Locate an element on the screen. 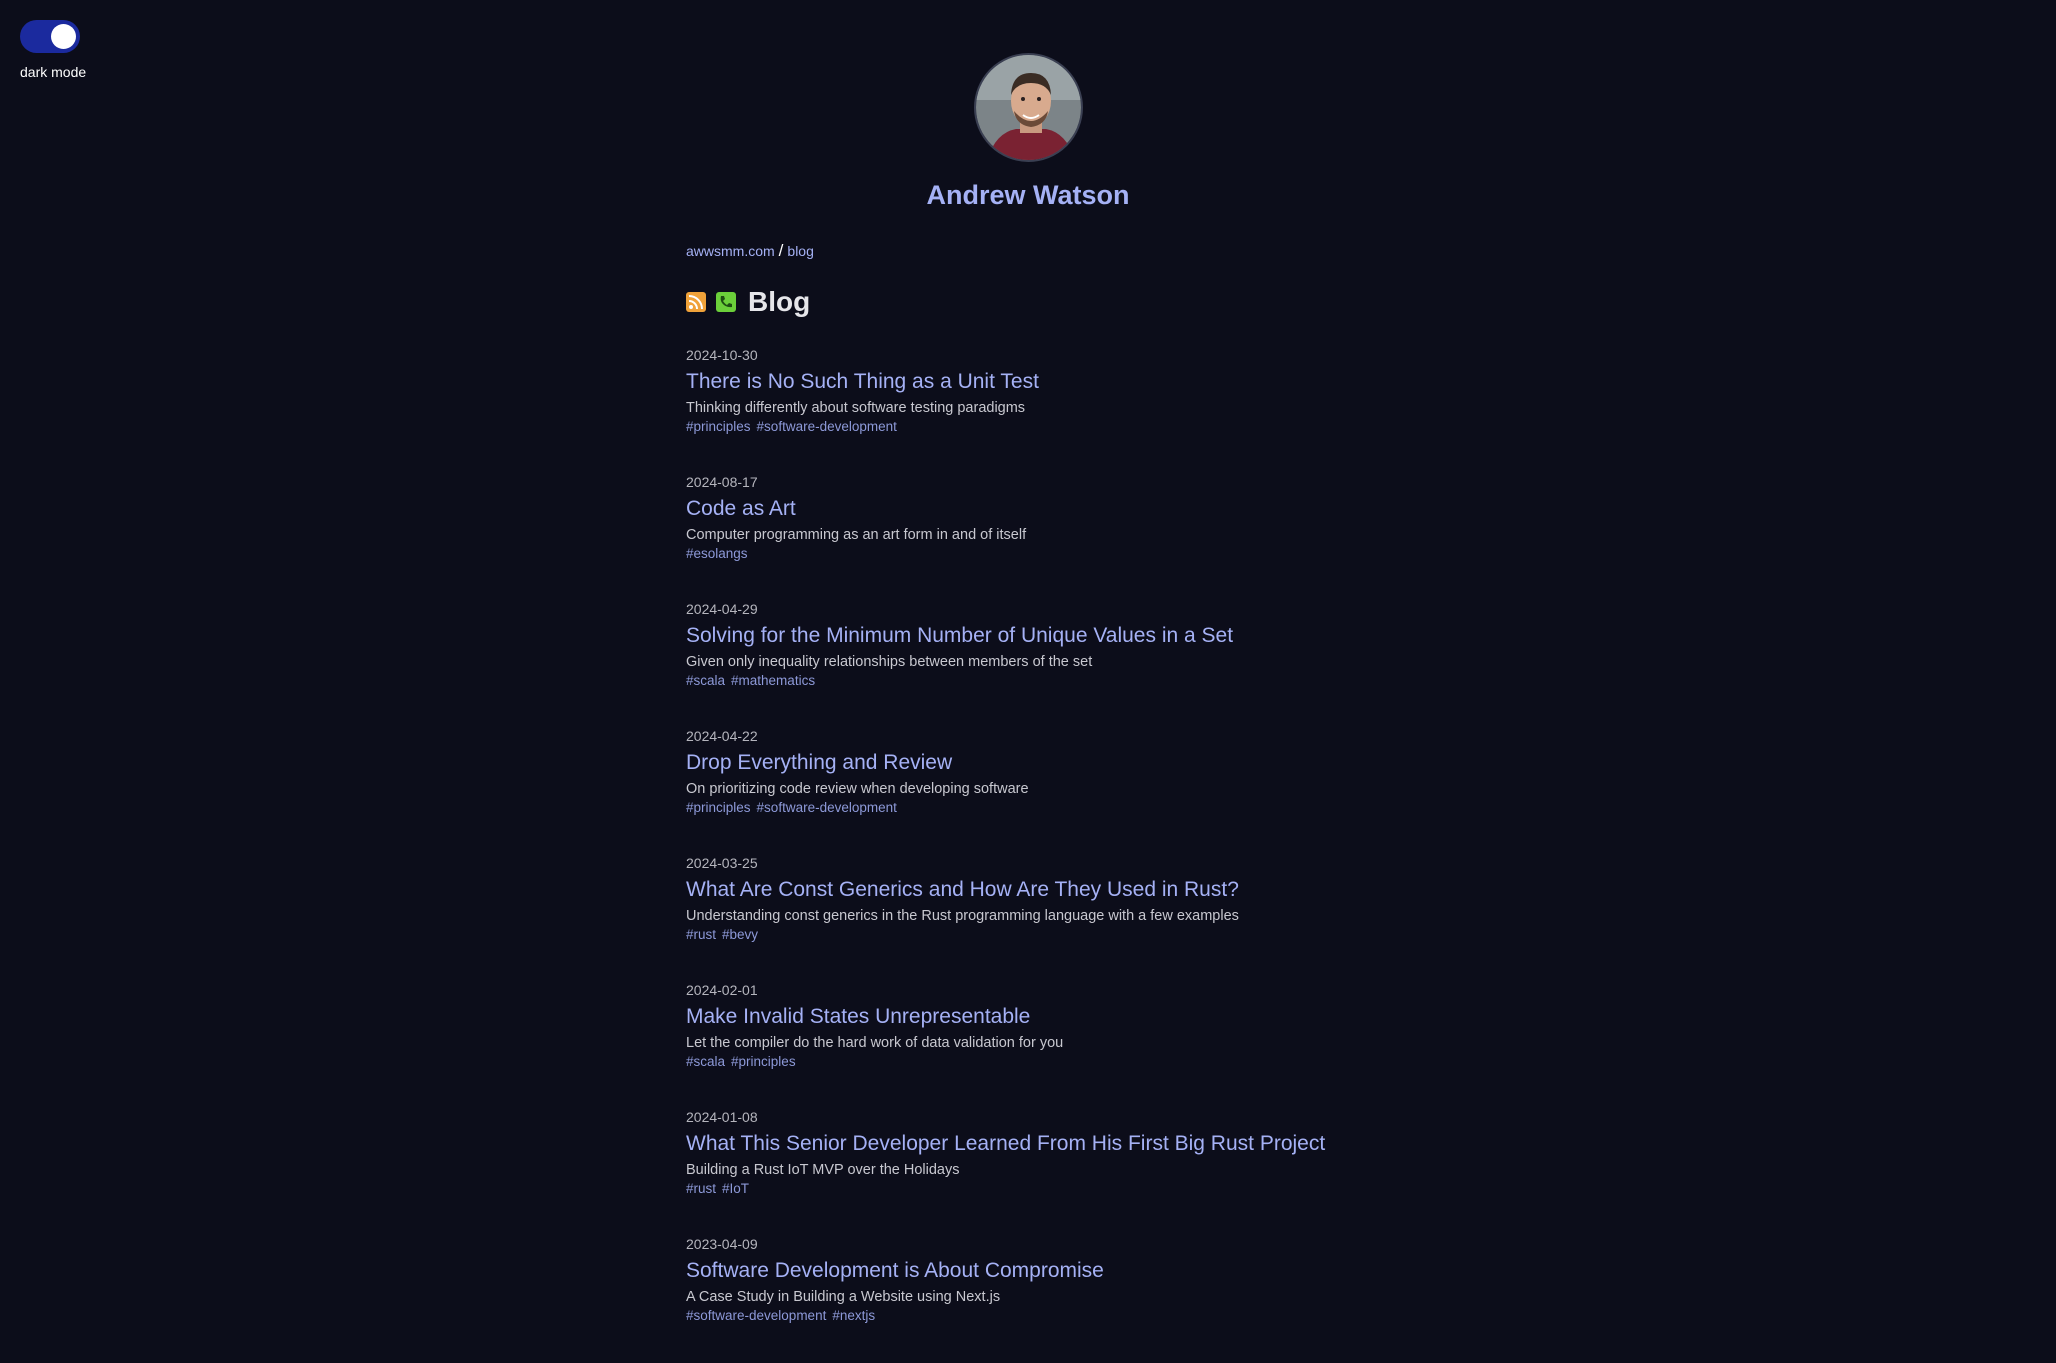 The image size is (2056, 1363). post-title-link: Software Development is About Compromise is located at coordinates (1036, 1271).